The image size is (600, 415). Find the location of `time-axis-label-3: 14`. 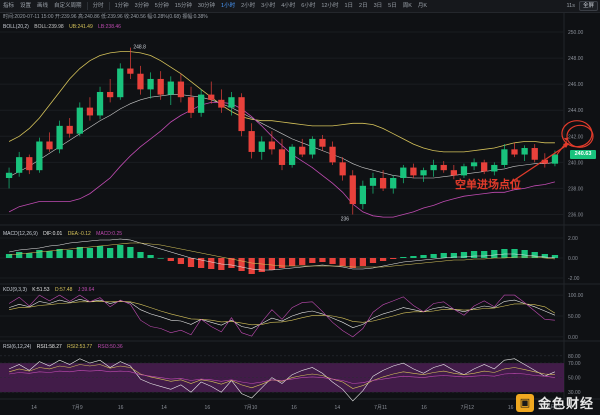

time-axis-label-3: 14 is located at coordinates (164, 408).